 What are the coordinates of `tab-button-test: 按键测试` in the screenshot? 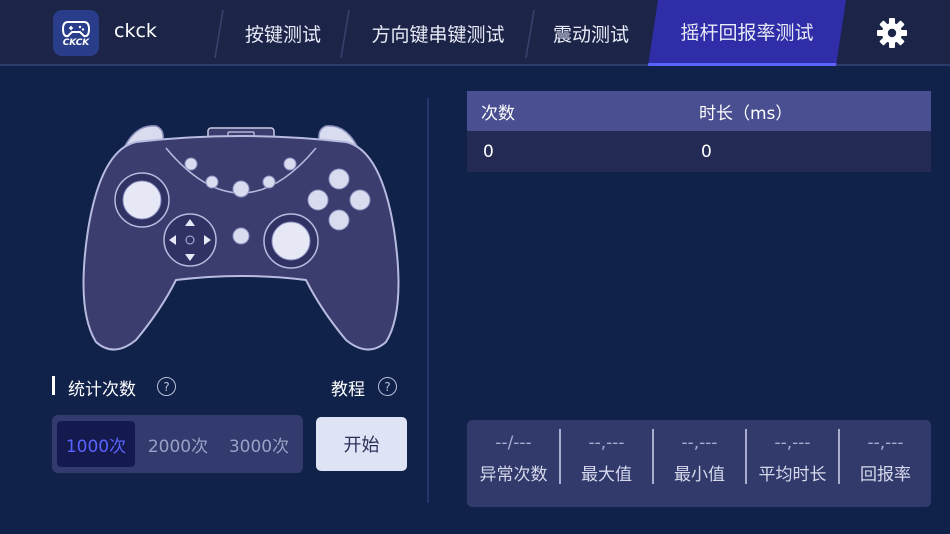 It's located at (283, 33).